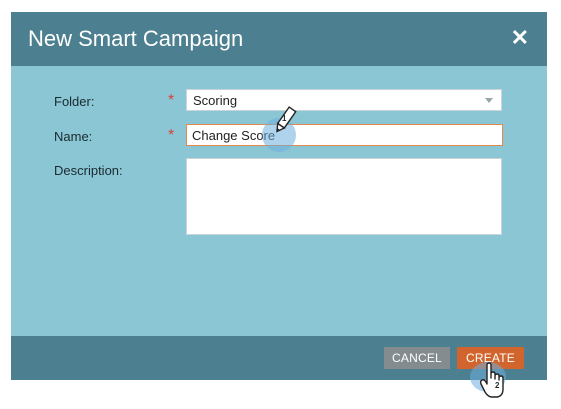  What do you see at coordinates (489, 100) in the screenshot?
I see `chevron-down-icon` at bounding box center [489, 100].